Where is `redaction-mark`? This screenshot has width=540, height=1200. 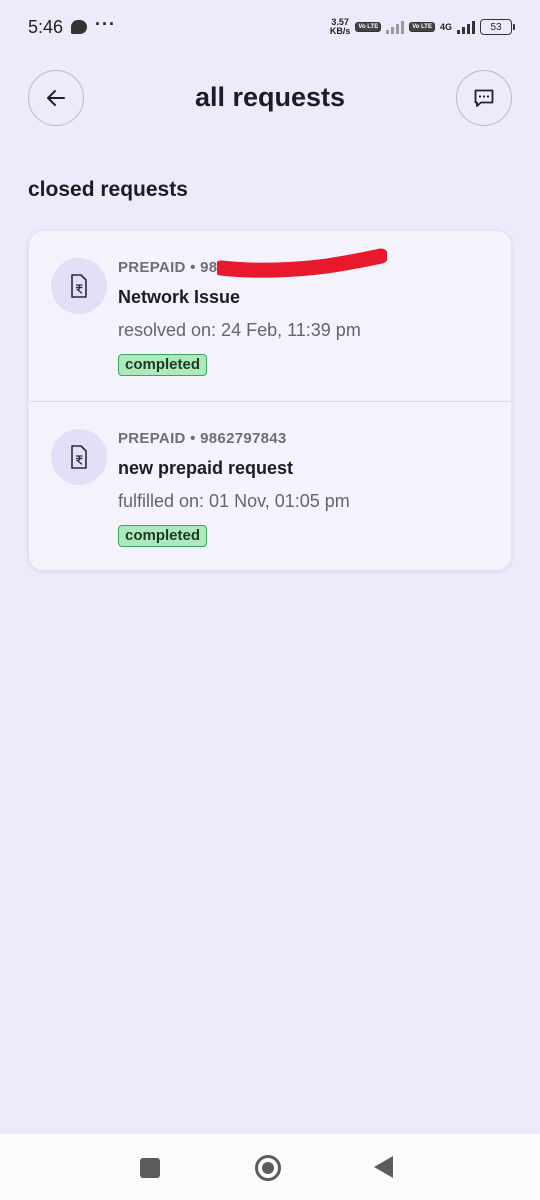 redaction-mark is located at coordinates (302, 263).